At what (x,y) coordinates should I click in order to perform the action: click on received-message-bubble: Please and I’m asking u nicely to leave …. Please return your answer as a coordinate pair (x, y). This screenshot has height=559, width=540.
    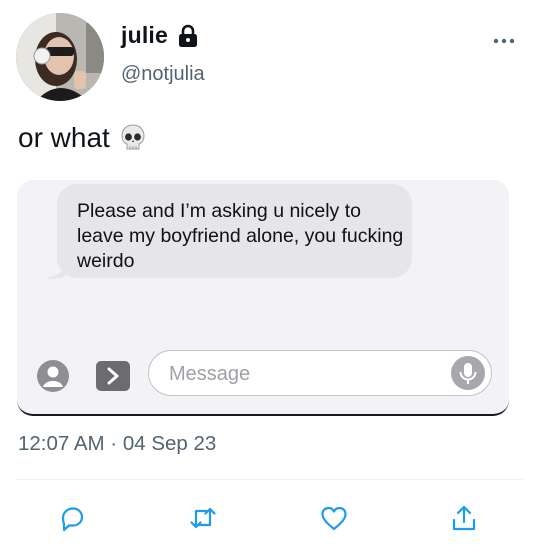
    Looking at the image, I should click on (234, 231).